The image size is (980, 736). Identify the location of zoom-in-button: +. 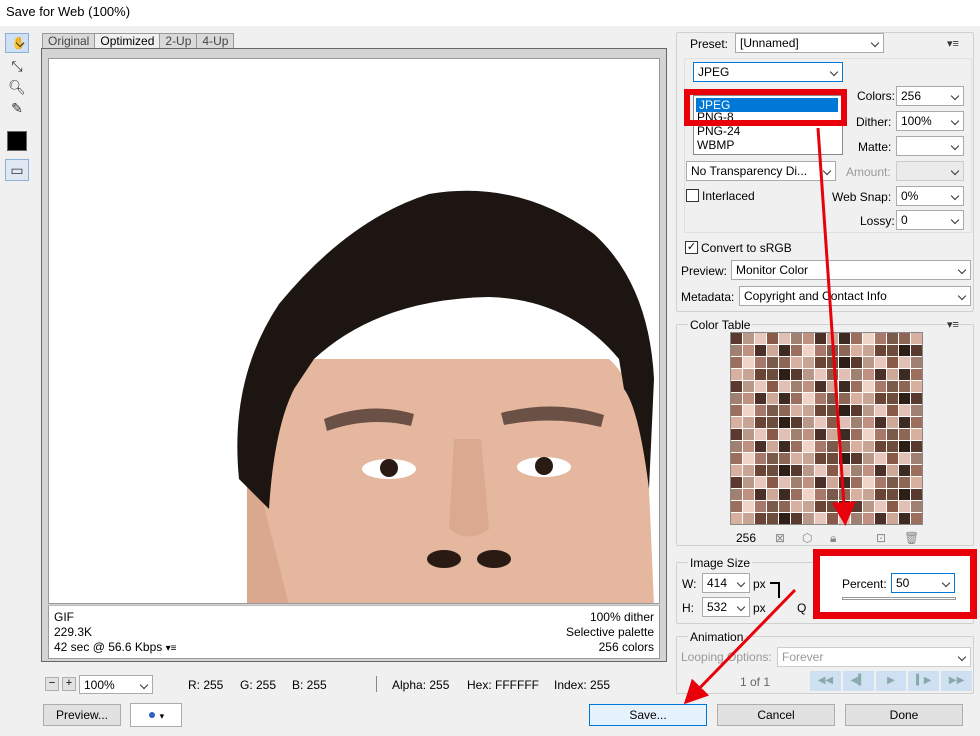
(69, 684).